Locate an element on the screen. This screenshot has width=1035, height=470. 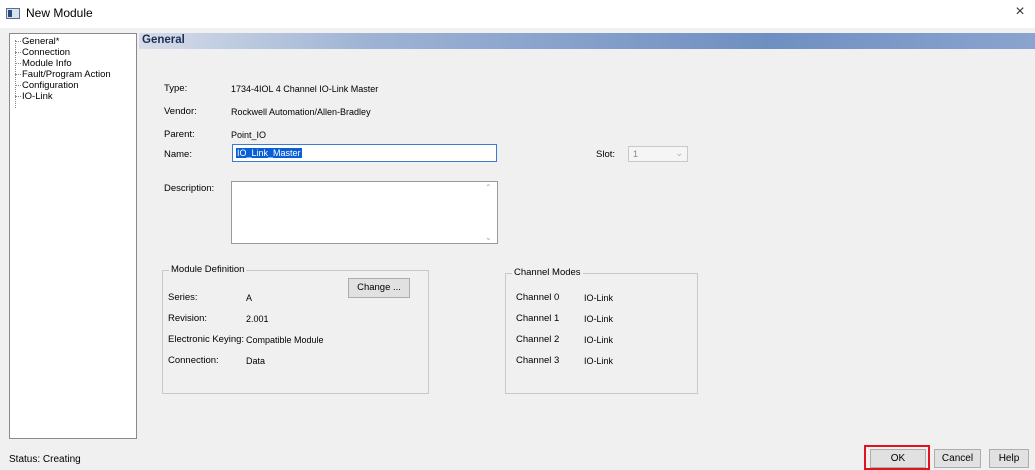
tree-item-io-link: IO-Link is located at coordinates (33, 96).